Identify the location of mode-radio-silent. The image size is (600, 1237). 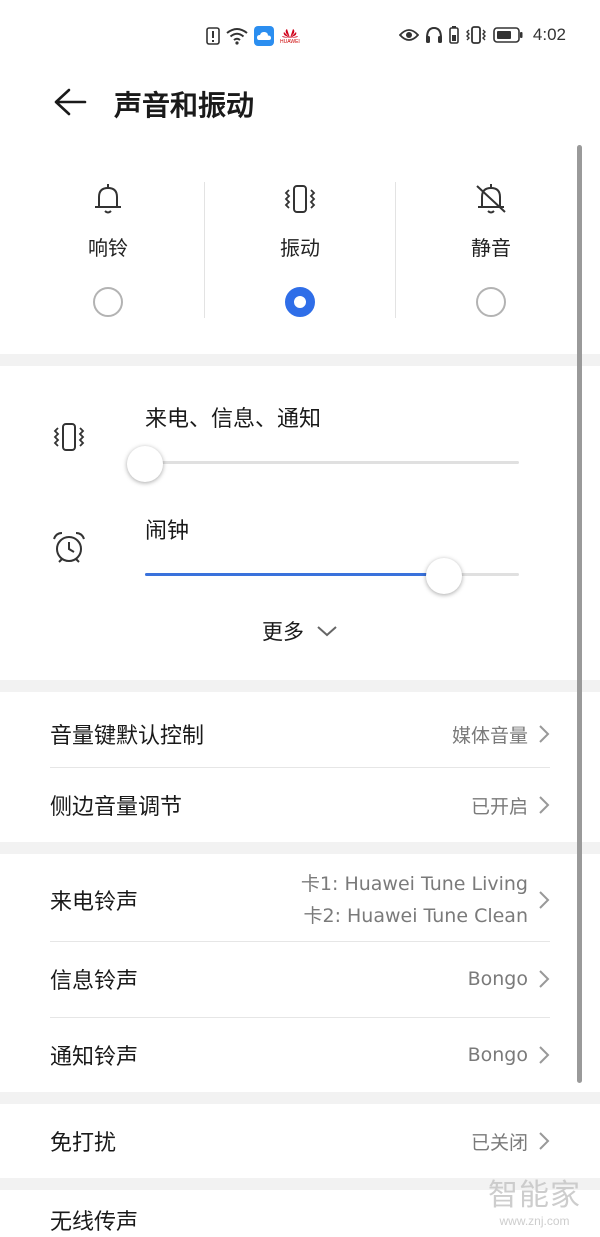
(491, 302).